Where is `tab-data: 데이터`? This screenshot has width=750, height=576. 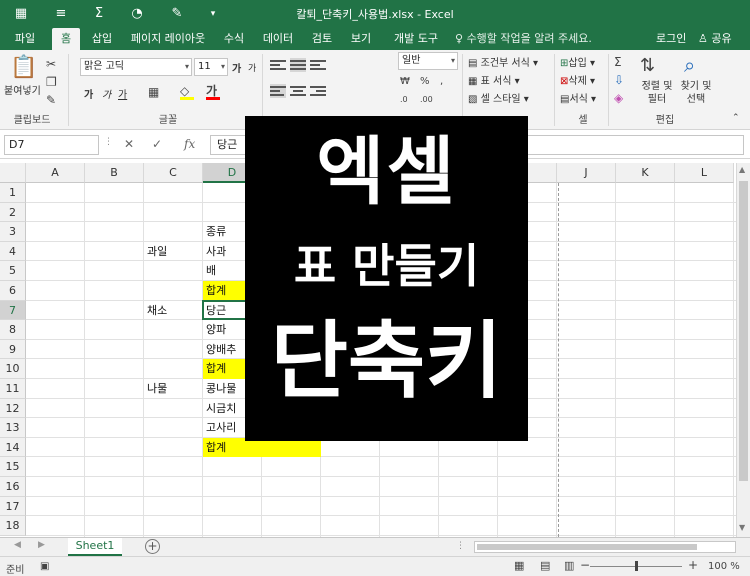 tab-data: 데이터 is located at coordinates (278, 39).